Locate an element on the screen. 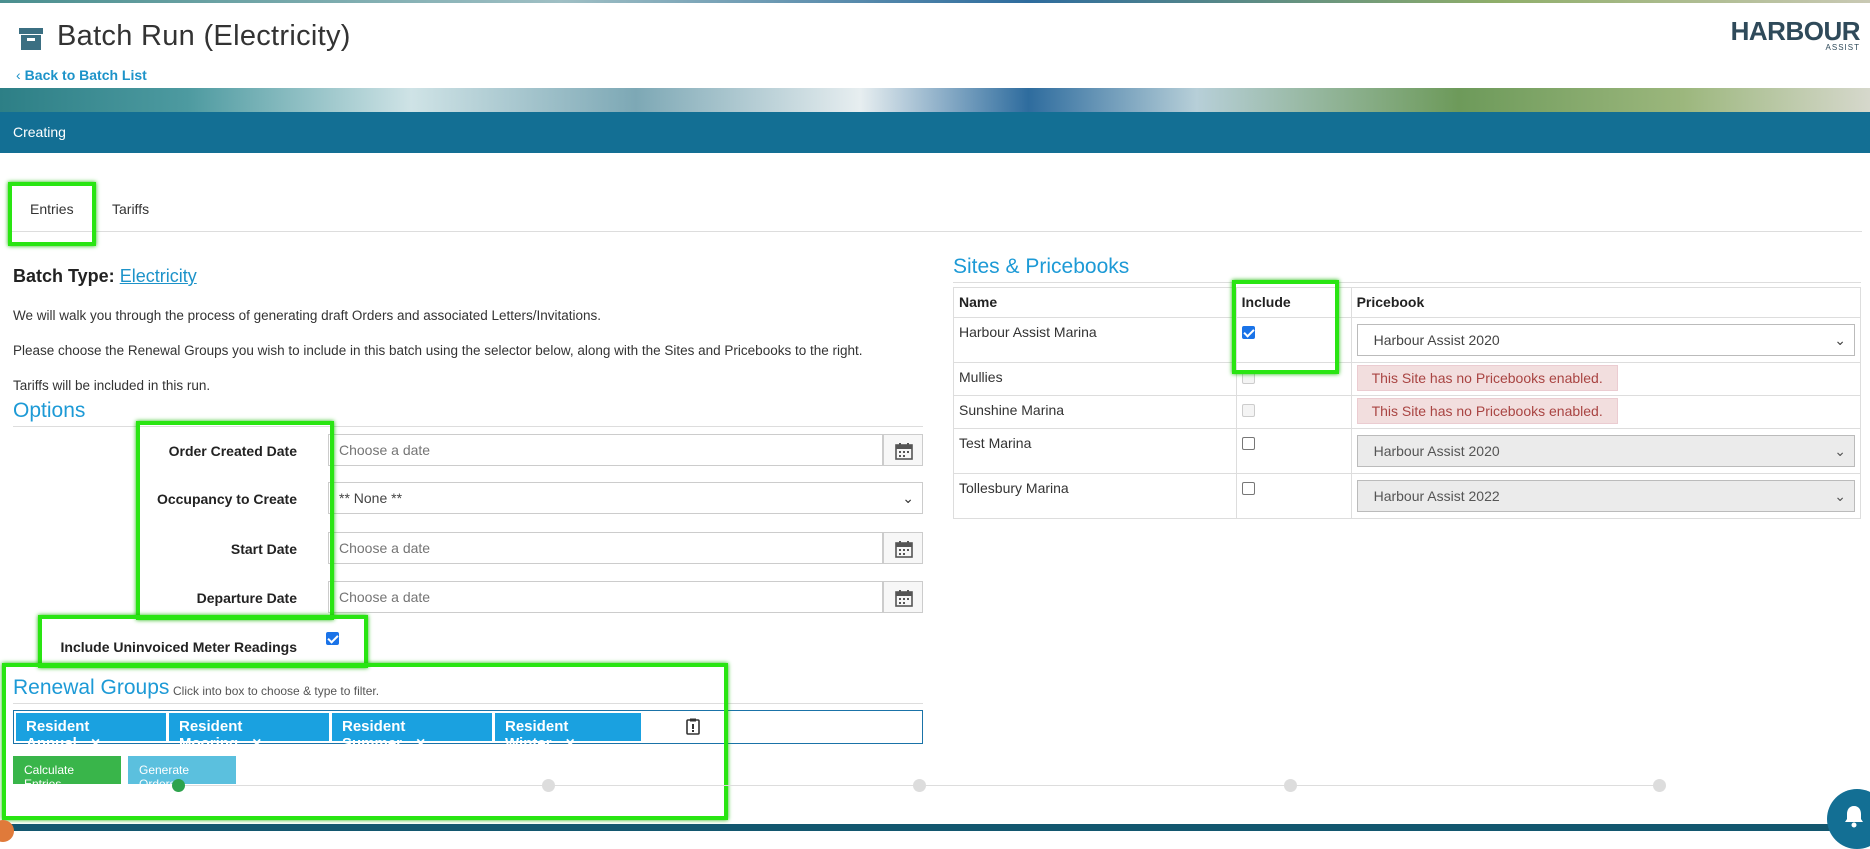 The height and width of the screenshot is (849, 1870). table-header-row: Name Include Pricebook is located at coordinates (1407, 302).